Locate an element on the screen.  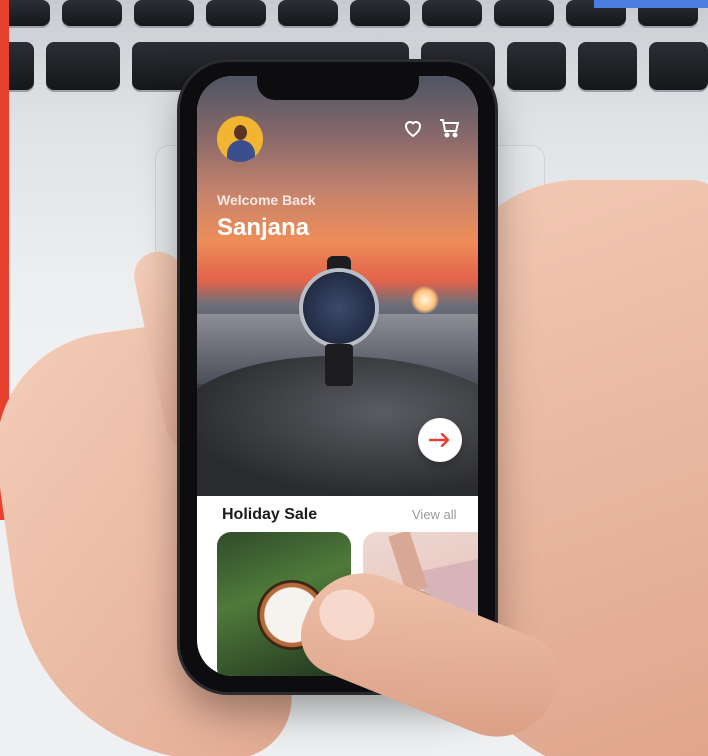
section-title: Holiday Sale is located at coordinates (270, 514).